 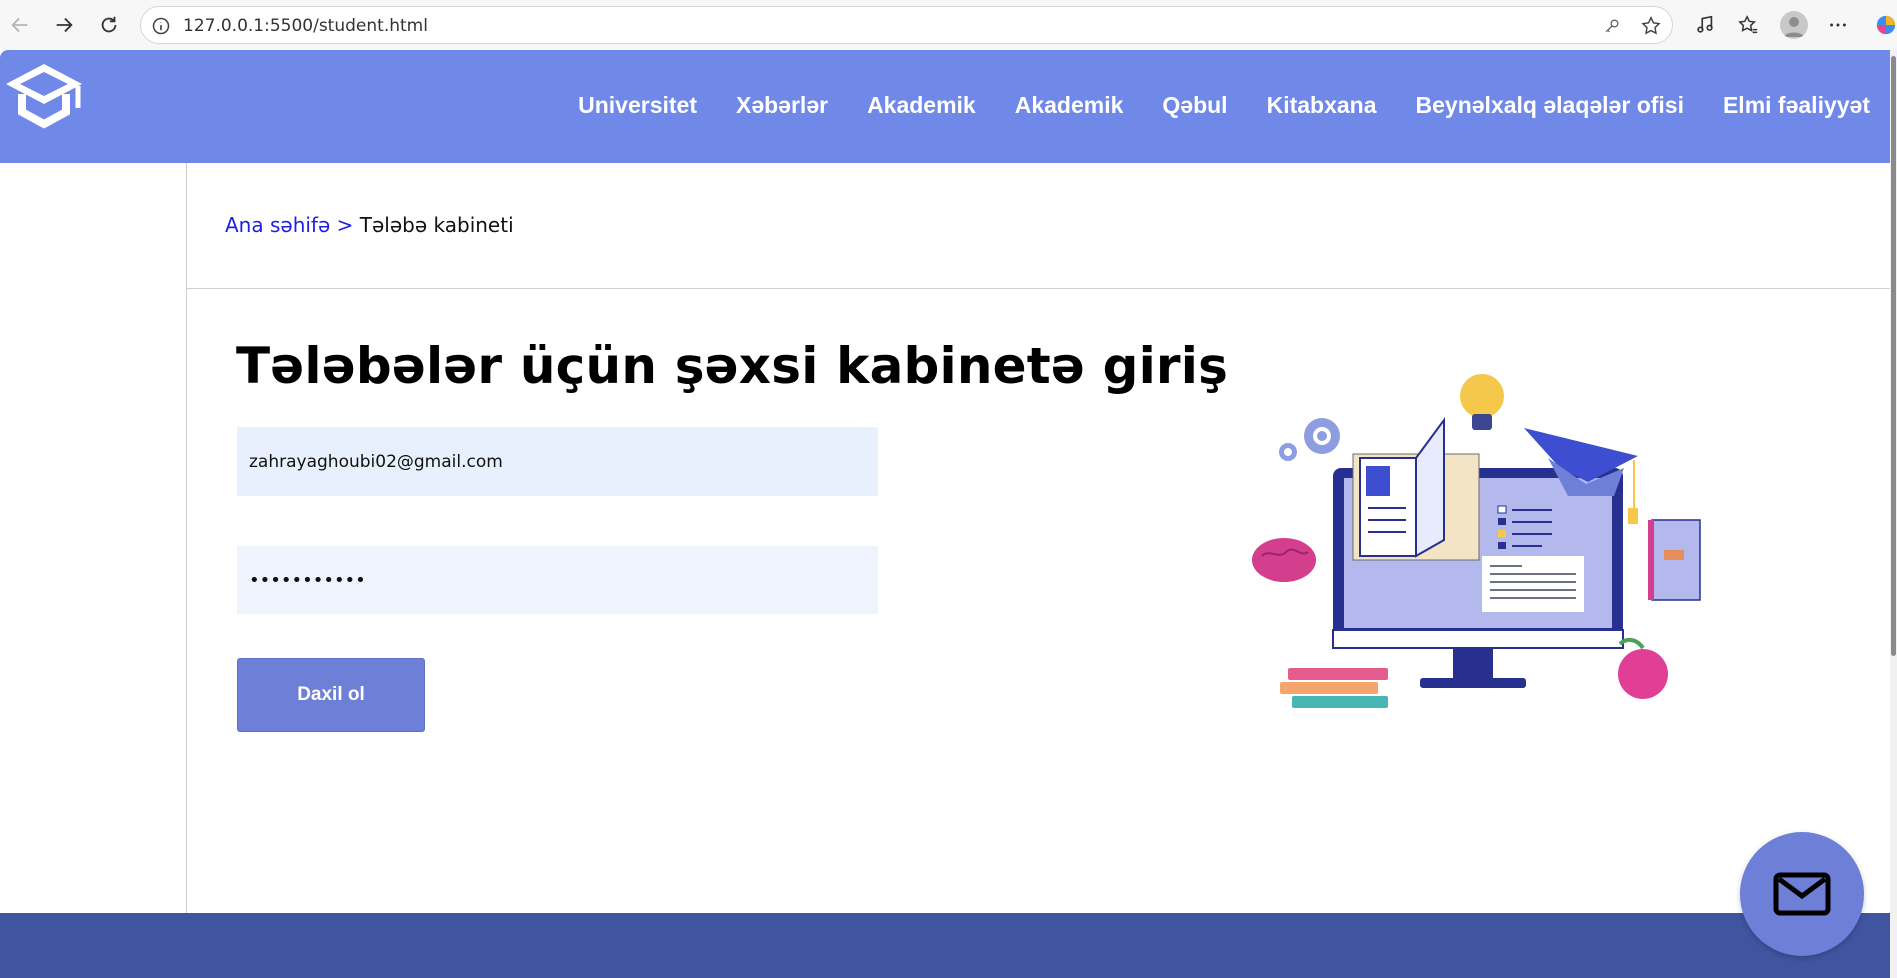 What do you see at coordinates (1643, 668) in the screenshot?
I see `apple-icon` at bounding box center [1643, 668].